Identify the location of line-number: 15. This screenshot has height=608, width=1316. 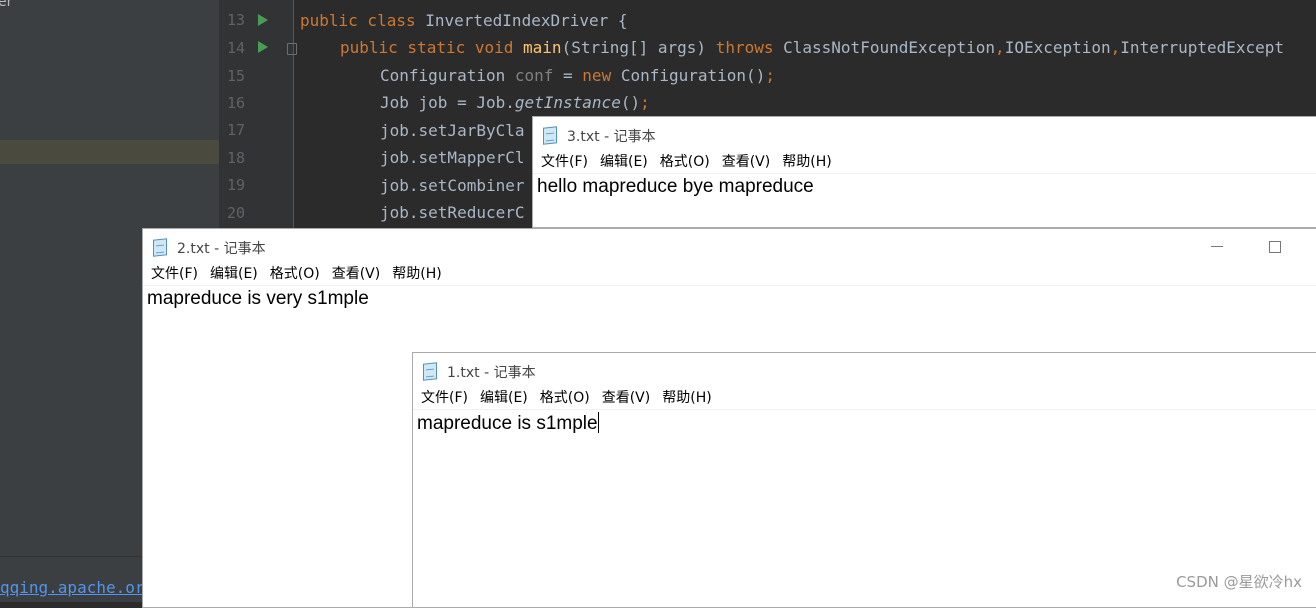
(235, 76).